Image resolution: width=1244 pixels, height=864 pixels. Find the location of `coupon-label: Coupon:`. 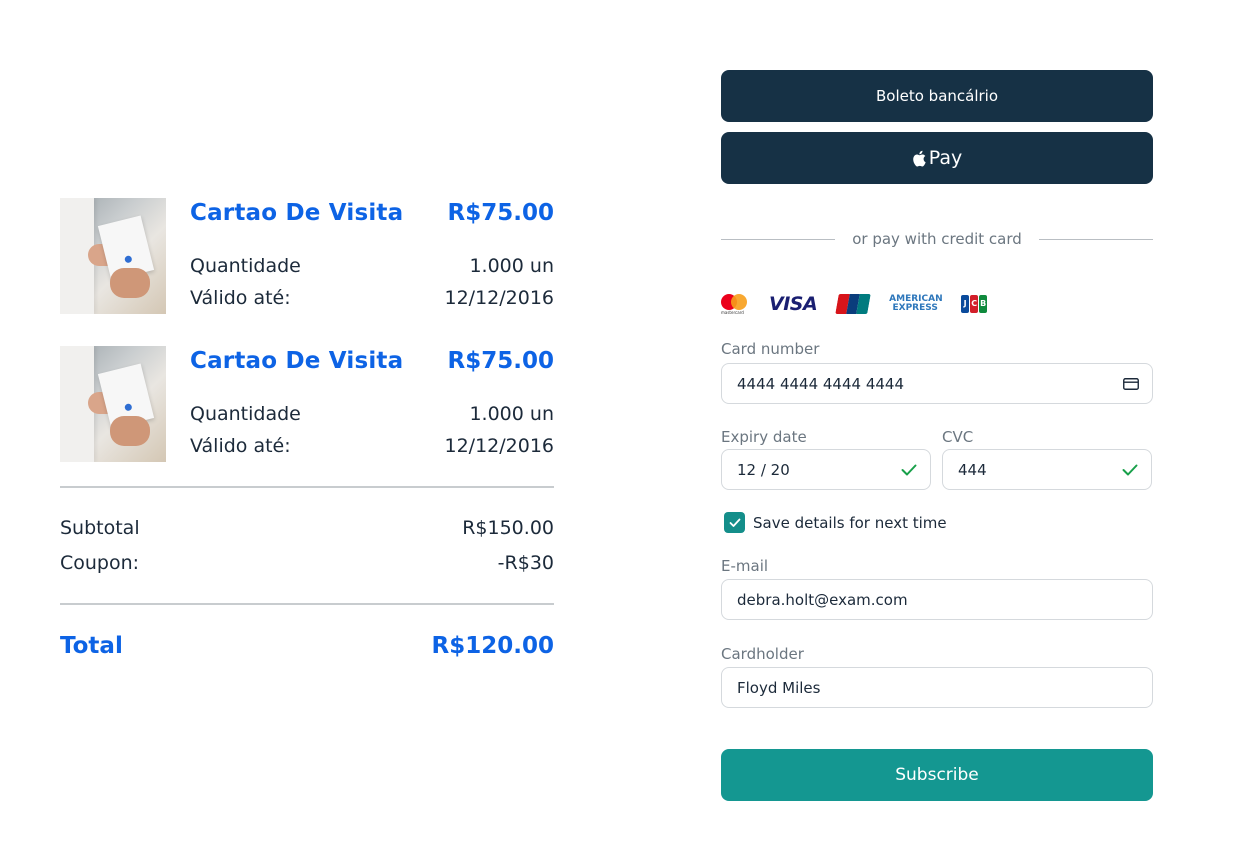

coupon-label: Coupon: is located at coordinates (100, 563).